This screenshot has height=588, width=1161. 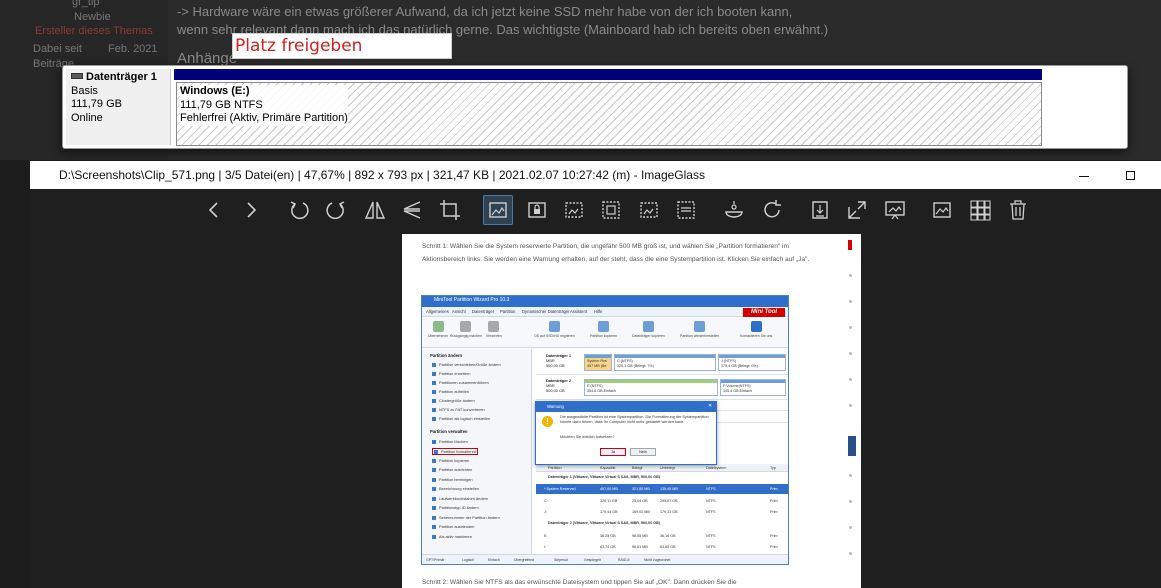 What do you see at coordinates (299, 210) in the screenshot?
I see `rotate-left-button` at bounding box center [299, 210].